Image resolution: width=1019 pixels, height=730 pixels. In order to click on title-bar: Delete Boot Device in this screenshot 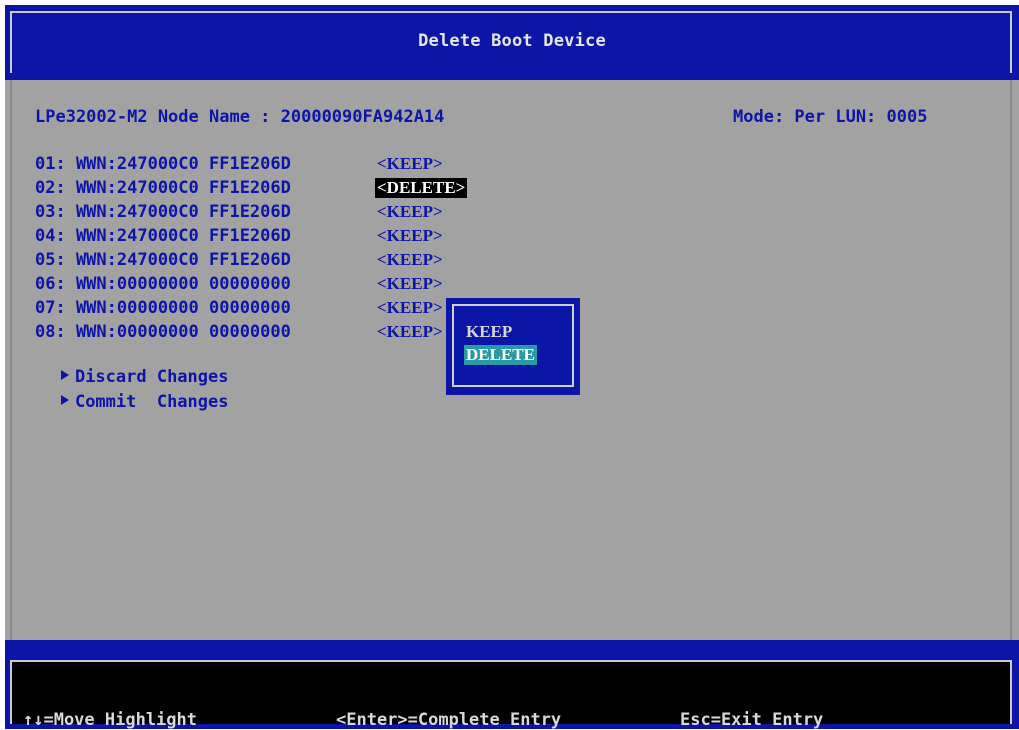, I will do `click(512, 42)`.